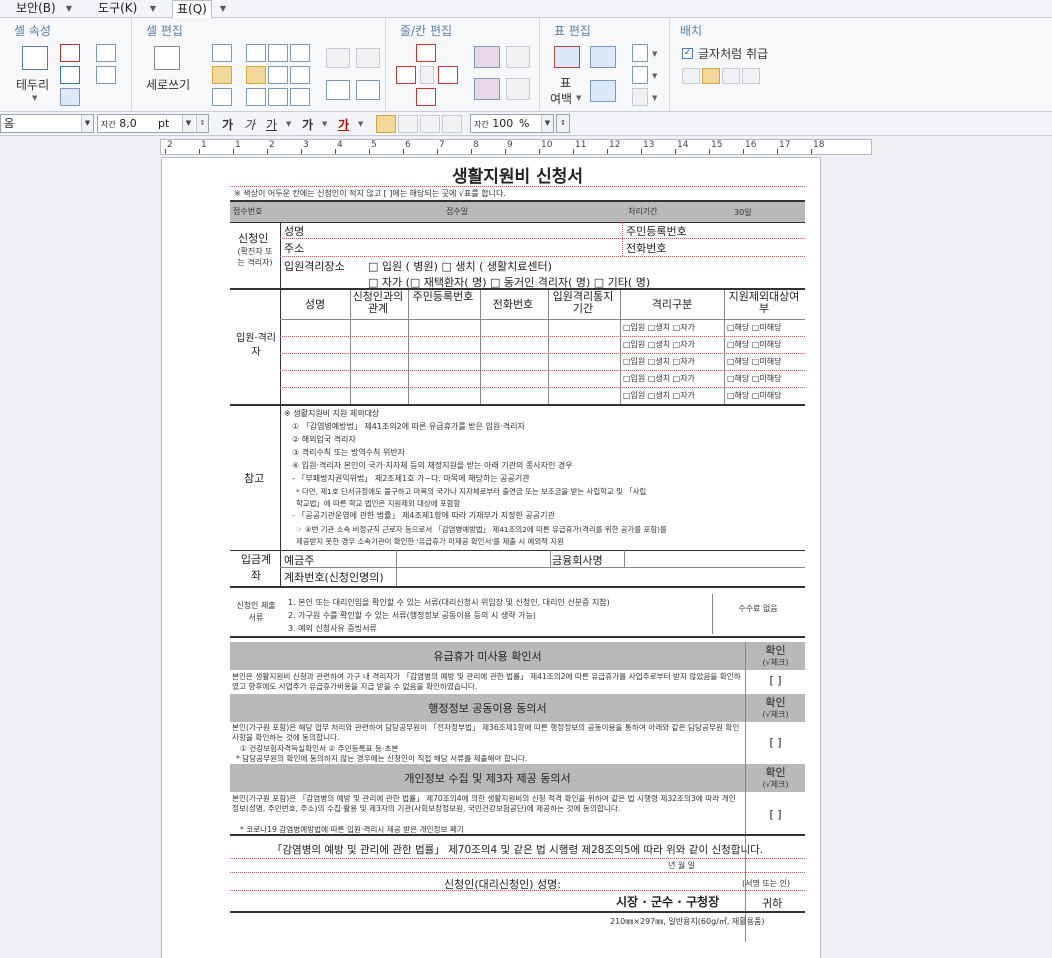 This screenshot has width=1052, height=958. Describe the element at coordinates (227, 124) in the screenshot. I see `bold-button: 가` at that location.